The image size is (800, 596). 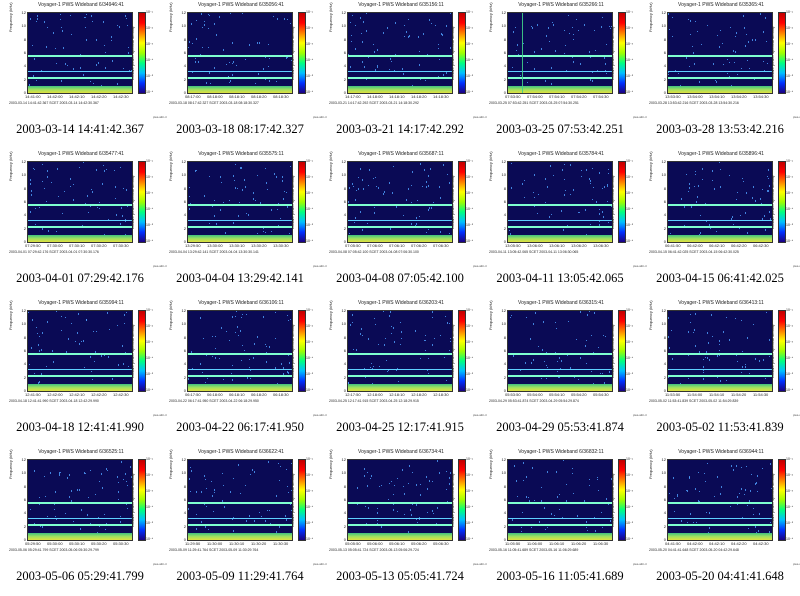 What do you see at coordinates (401, 452) in the screenshot?
I see `panel-title: Voyager-1 PWS Wideband 6/36734:41` at bounding box center [401, 452].